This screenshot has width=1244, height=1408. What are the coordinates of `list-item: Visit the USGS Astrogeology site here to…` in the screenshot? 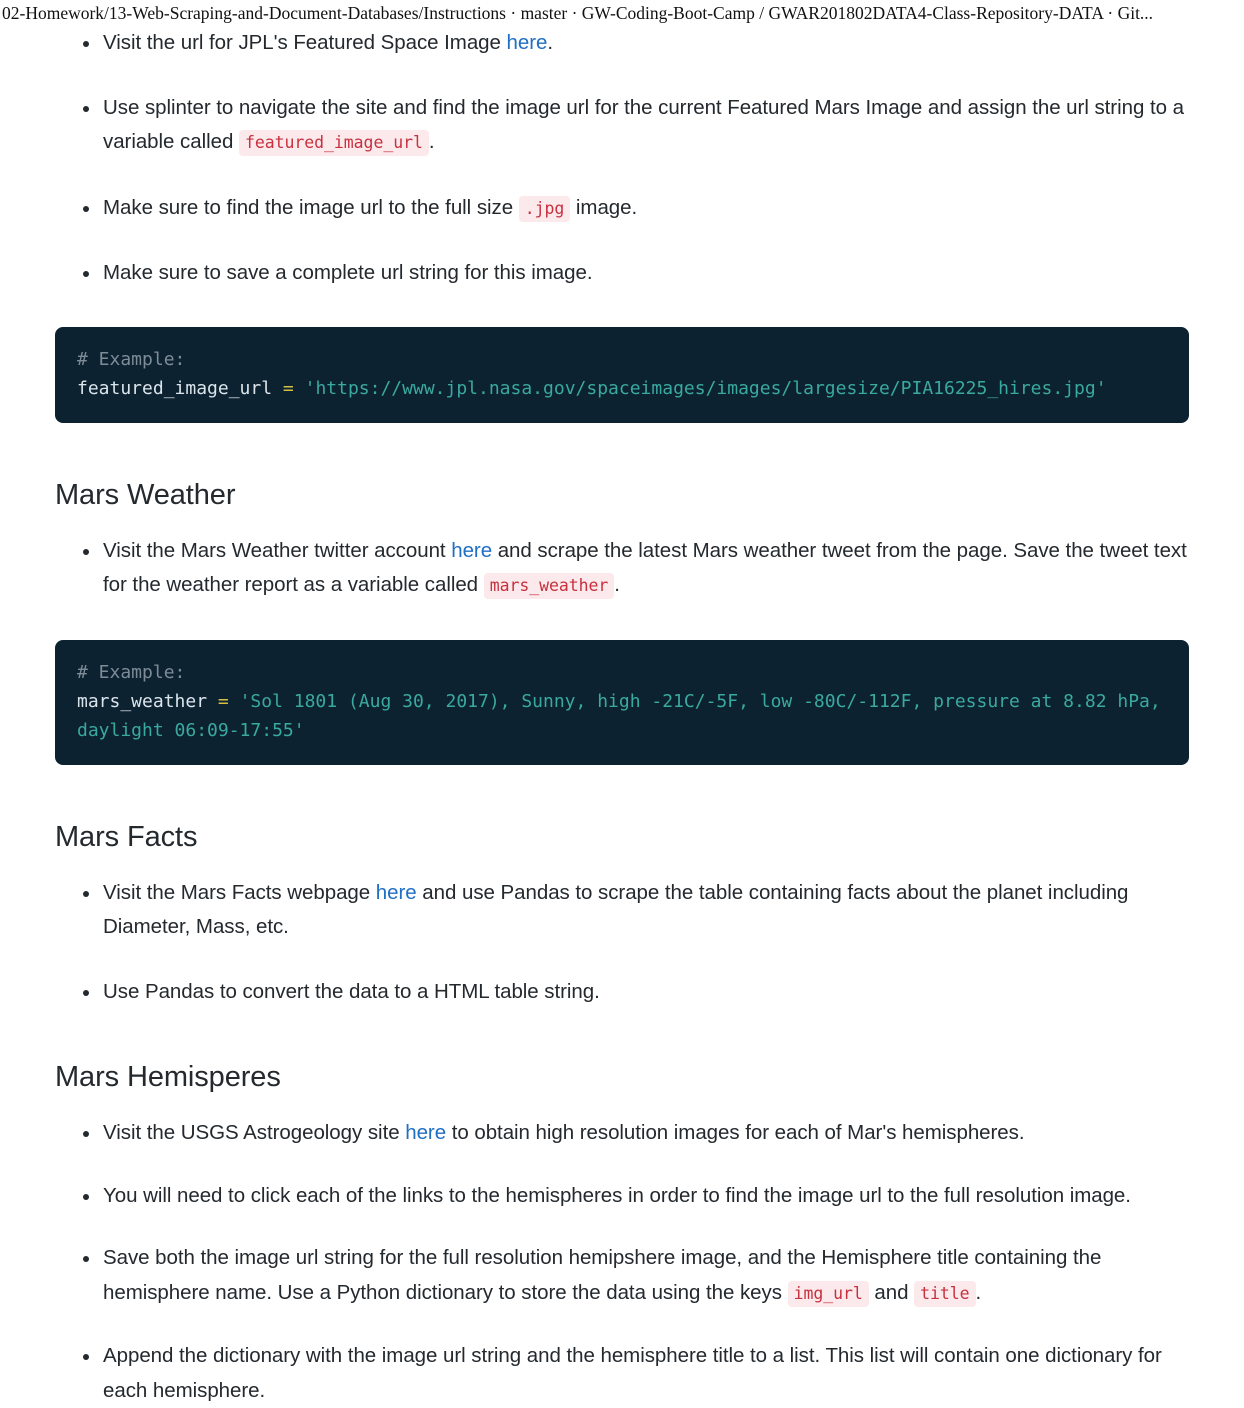 It's located at (622, 1133).